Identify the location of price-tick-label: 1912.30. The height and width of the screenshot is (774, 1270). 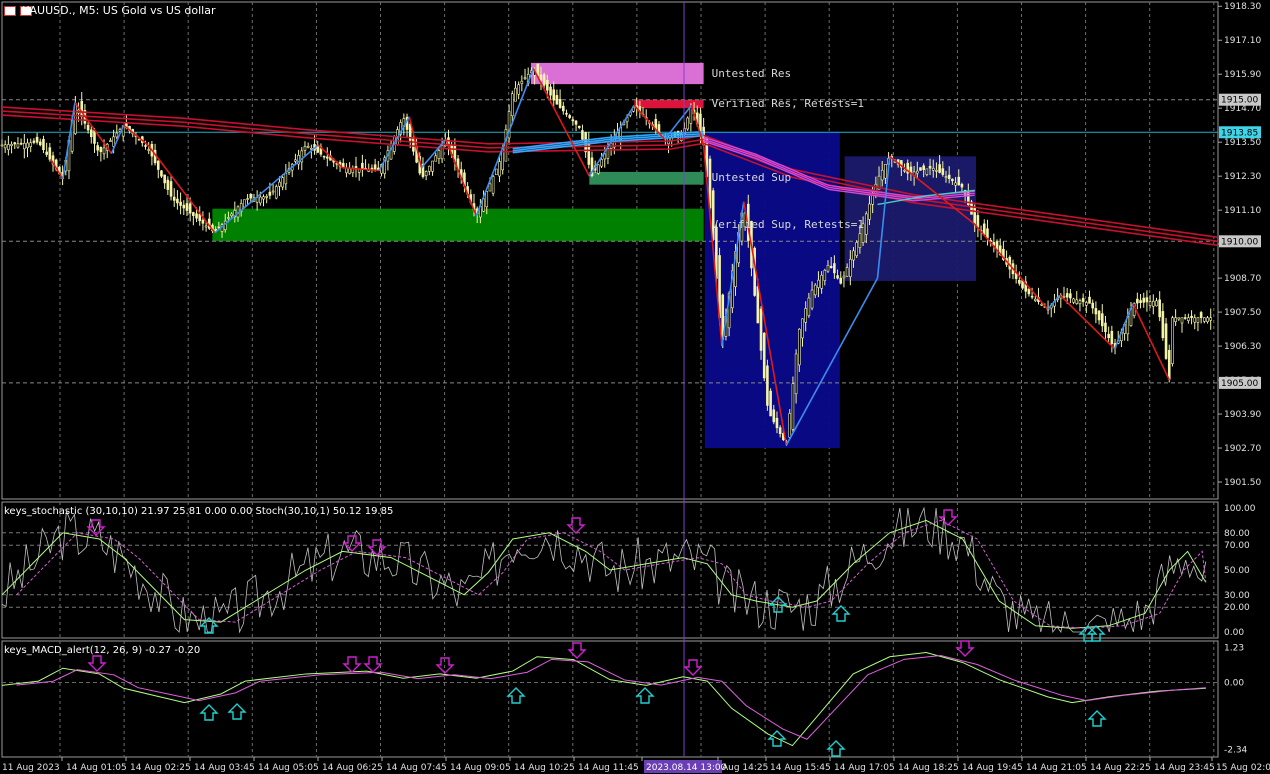
(1242, 177).